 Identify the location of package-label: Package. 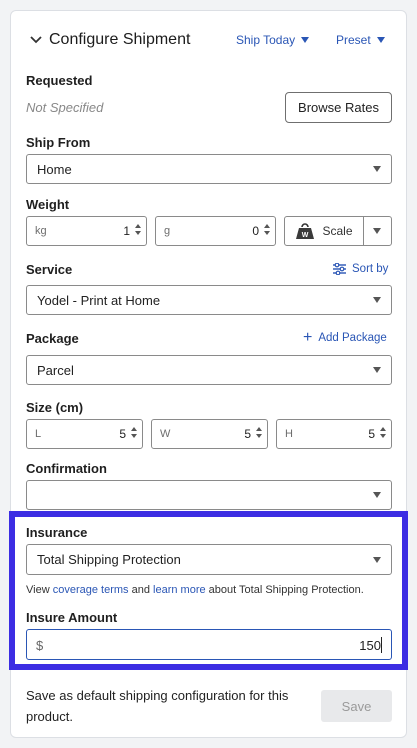
(52, 338).